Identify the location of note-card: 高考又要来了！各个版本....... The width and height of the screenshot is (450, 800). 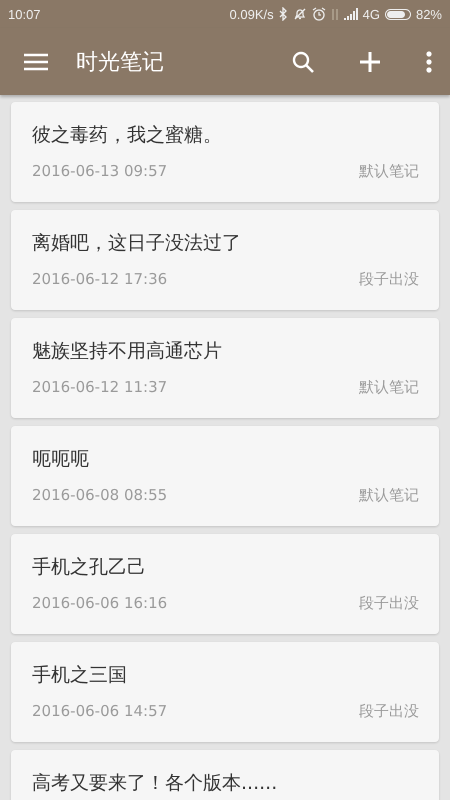
(225, 775).